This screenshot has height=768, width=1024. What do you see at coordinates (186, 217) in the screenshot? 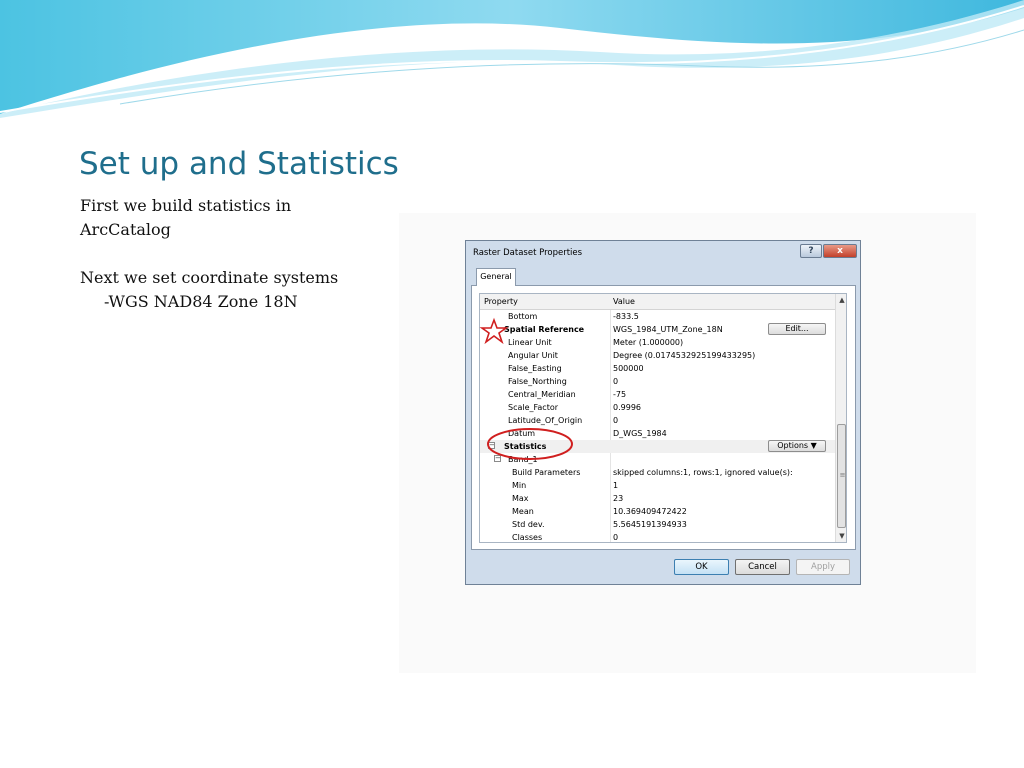
I see `bullet-build-statistics: First we build statistics in ArcCatalog` at bounding box center [186, 217].